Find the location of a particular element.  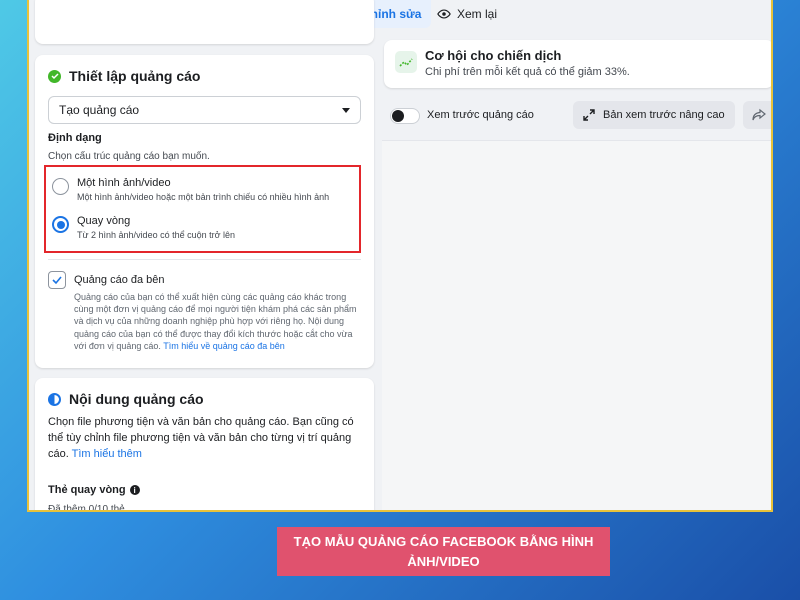

check-circle-icon is located at coordinates (54, 76).